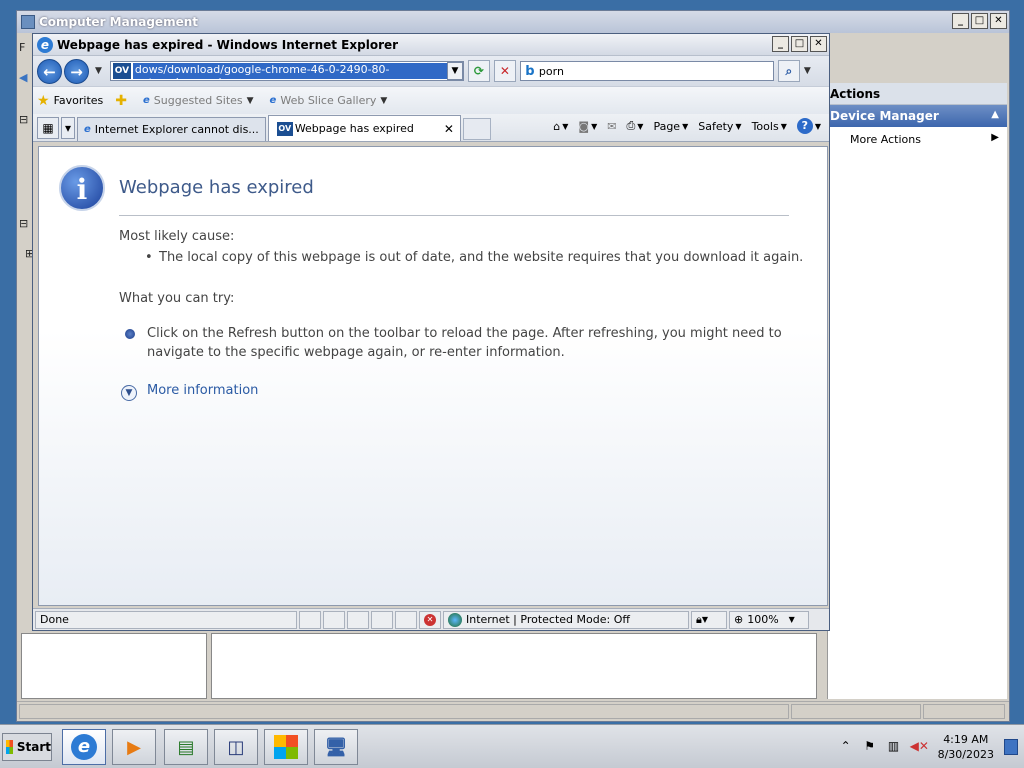 This screenshot has height=768, width=1024. I want to click on quick-tabs-button: ▦, so click(48, 128).